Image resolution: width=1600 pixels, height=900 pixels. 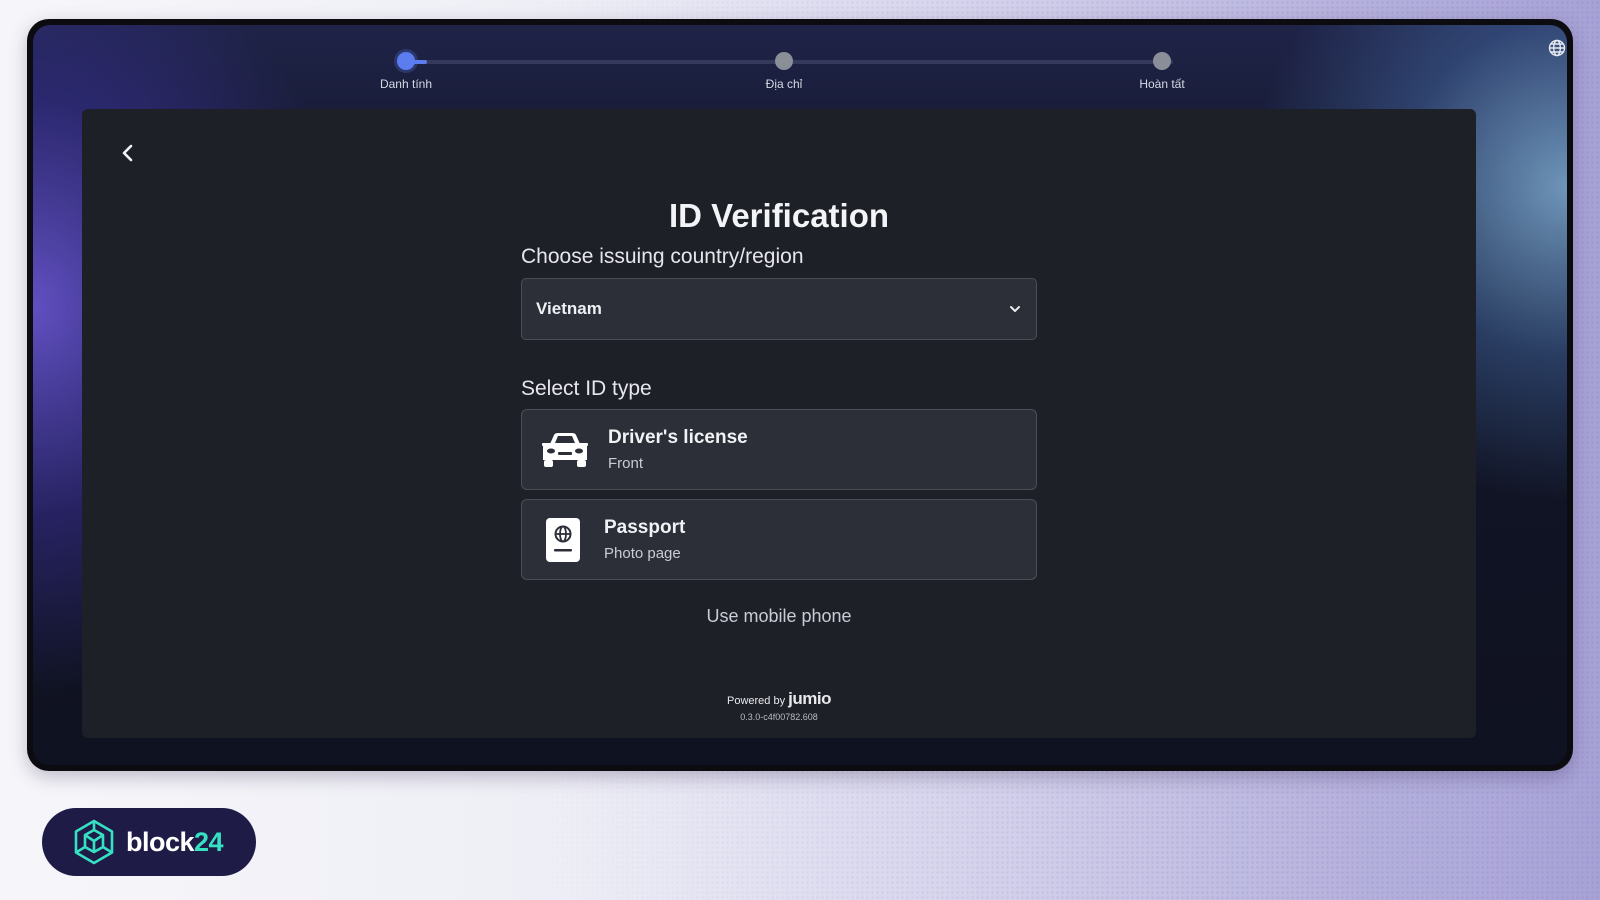 What do you see at coordinates (779, 215) in the screenshot?
I see `page-title: ID Verification` at bounding box center [779, 215].